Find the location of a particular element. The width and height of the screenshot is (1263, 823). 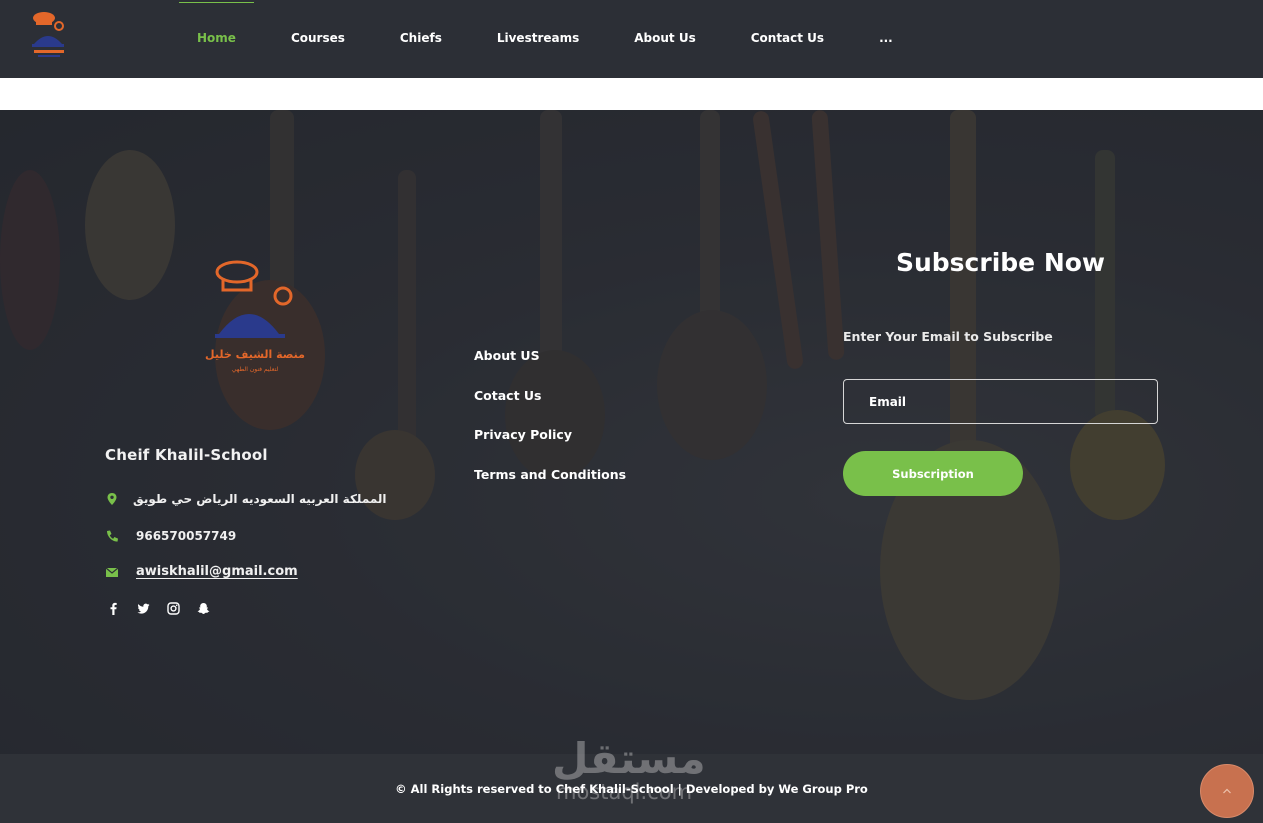

link-terms-and-conditions: Terms and Conditions is located at coordinates (550, 487).